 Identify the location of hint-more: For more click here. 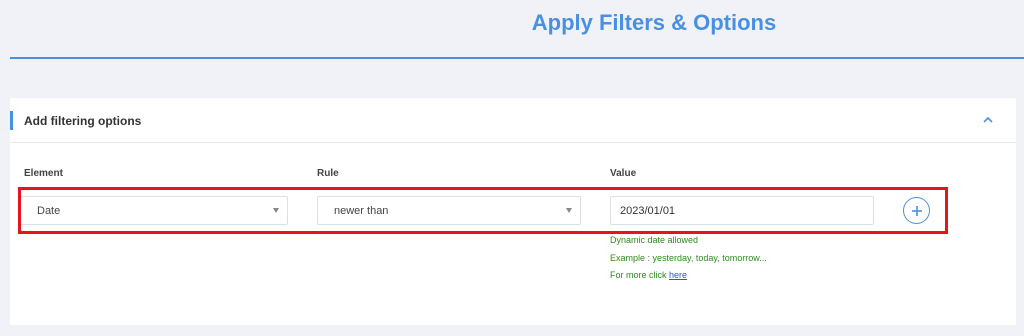
(648, 275).